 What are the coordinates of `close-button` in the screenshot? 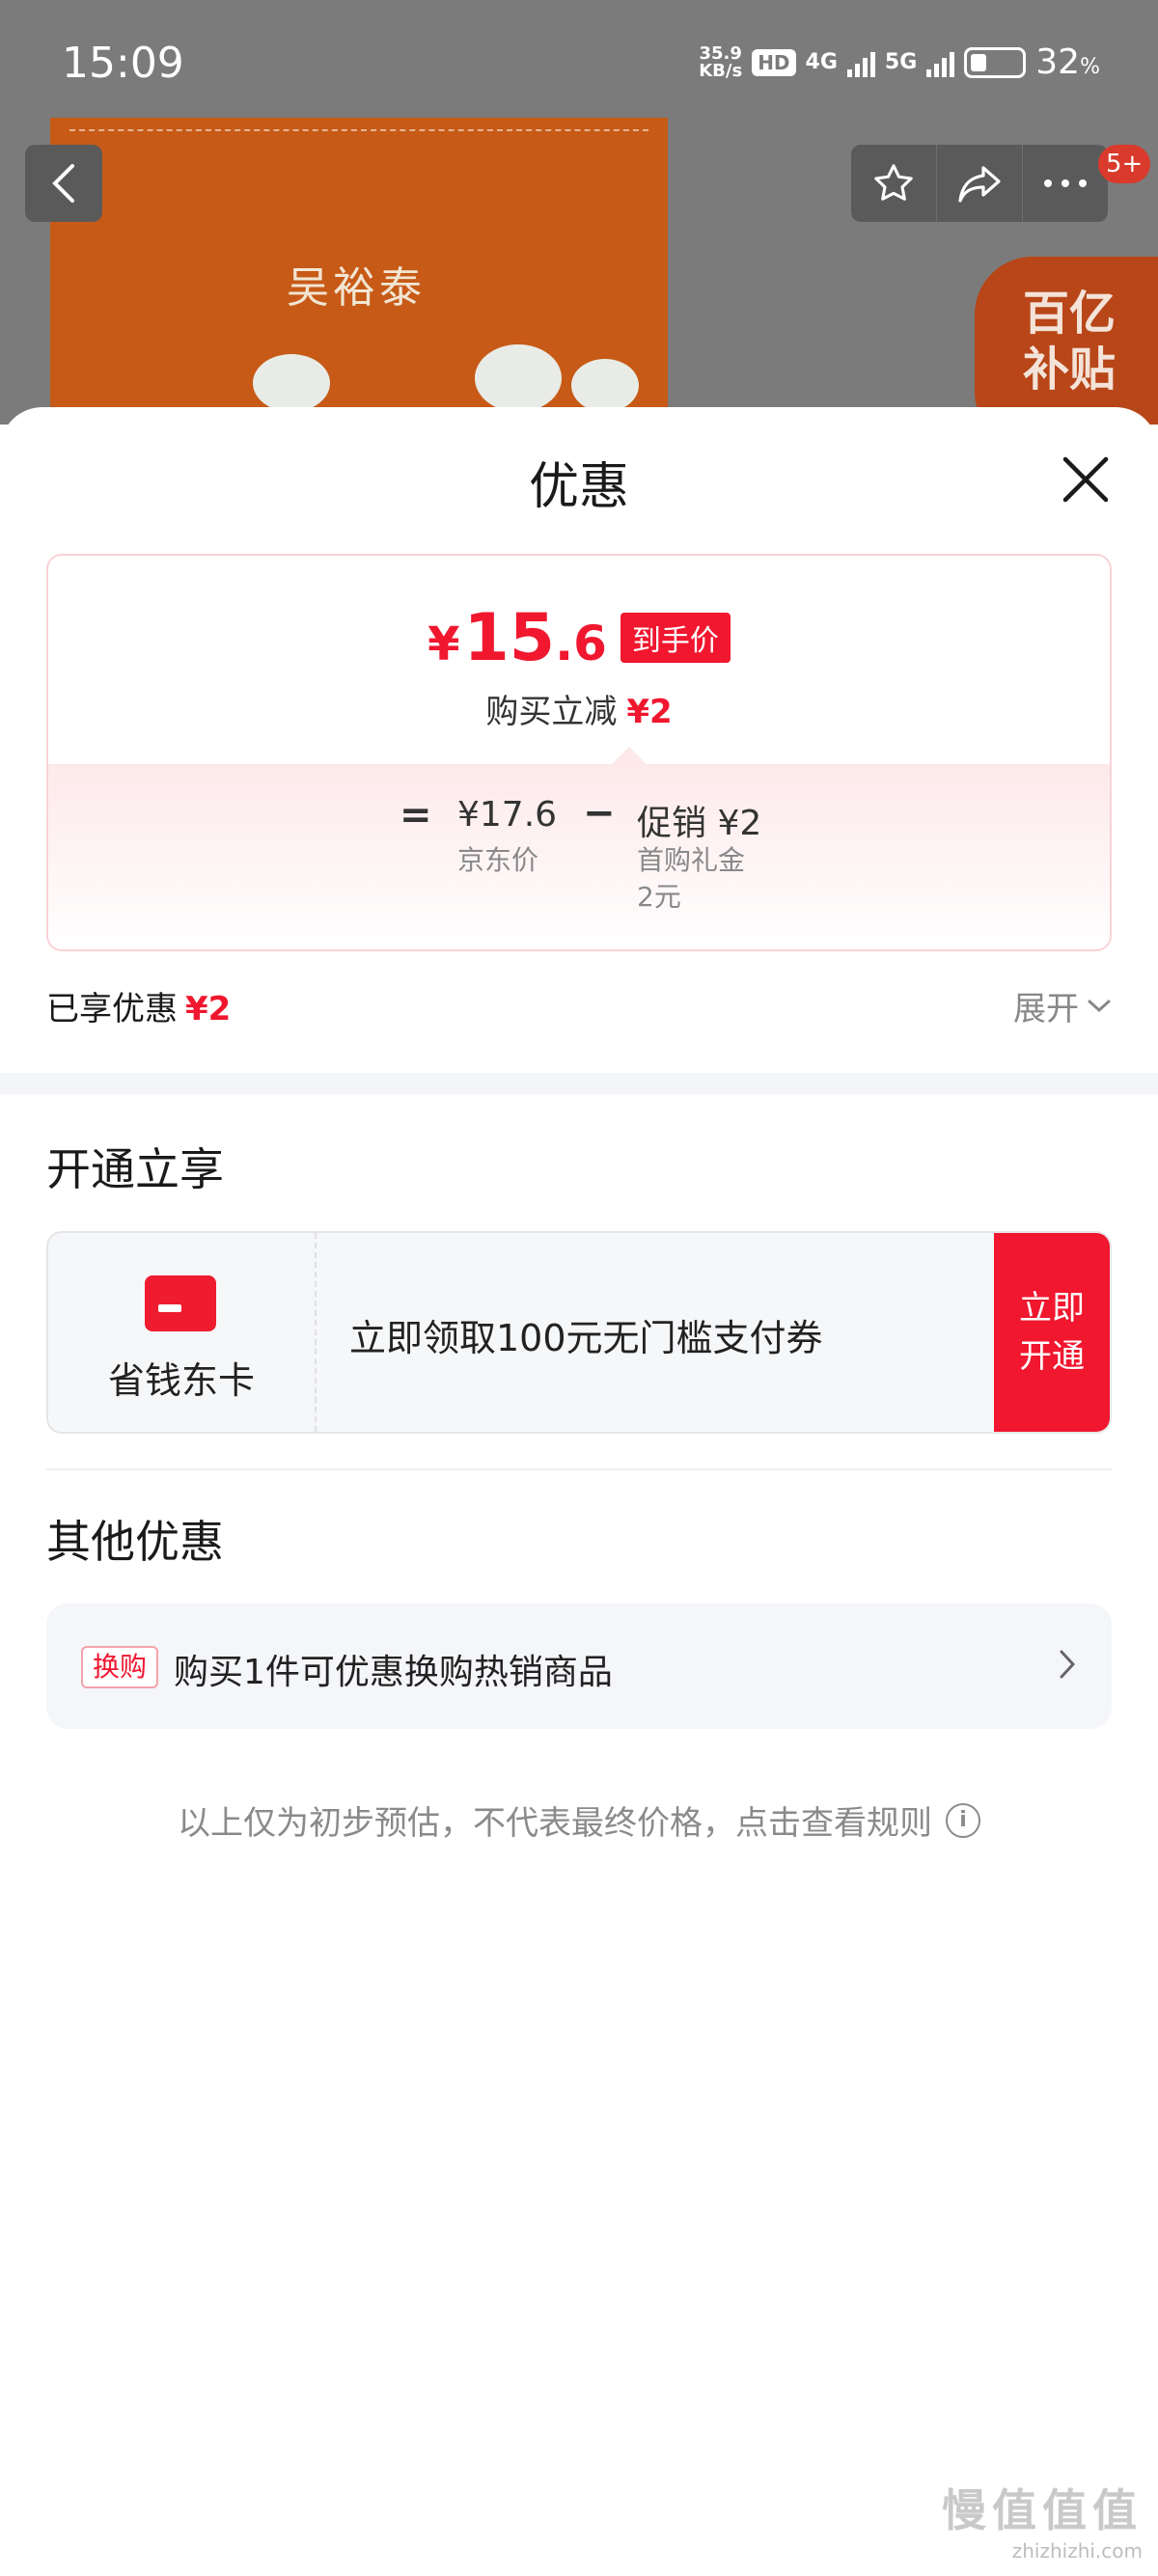 It's located at (1086, 480).